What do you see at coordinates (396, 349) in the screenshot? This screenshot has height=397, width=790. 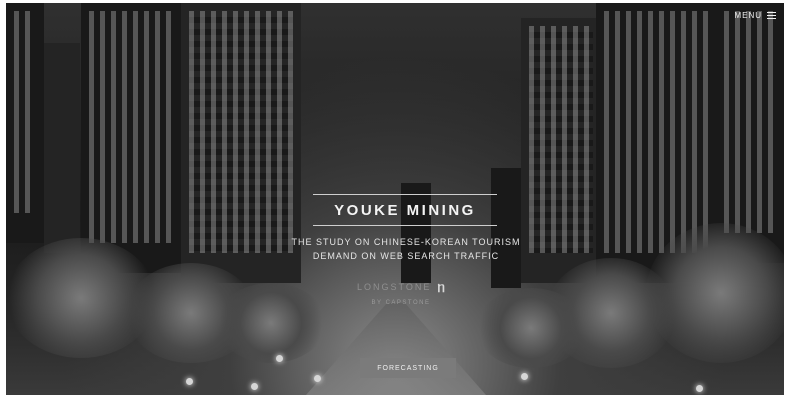 I see `stream` at bounding box center [396, 349].